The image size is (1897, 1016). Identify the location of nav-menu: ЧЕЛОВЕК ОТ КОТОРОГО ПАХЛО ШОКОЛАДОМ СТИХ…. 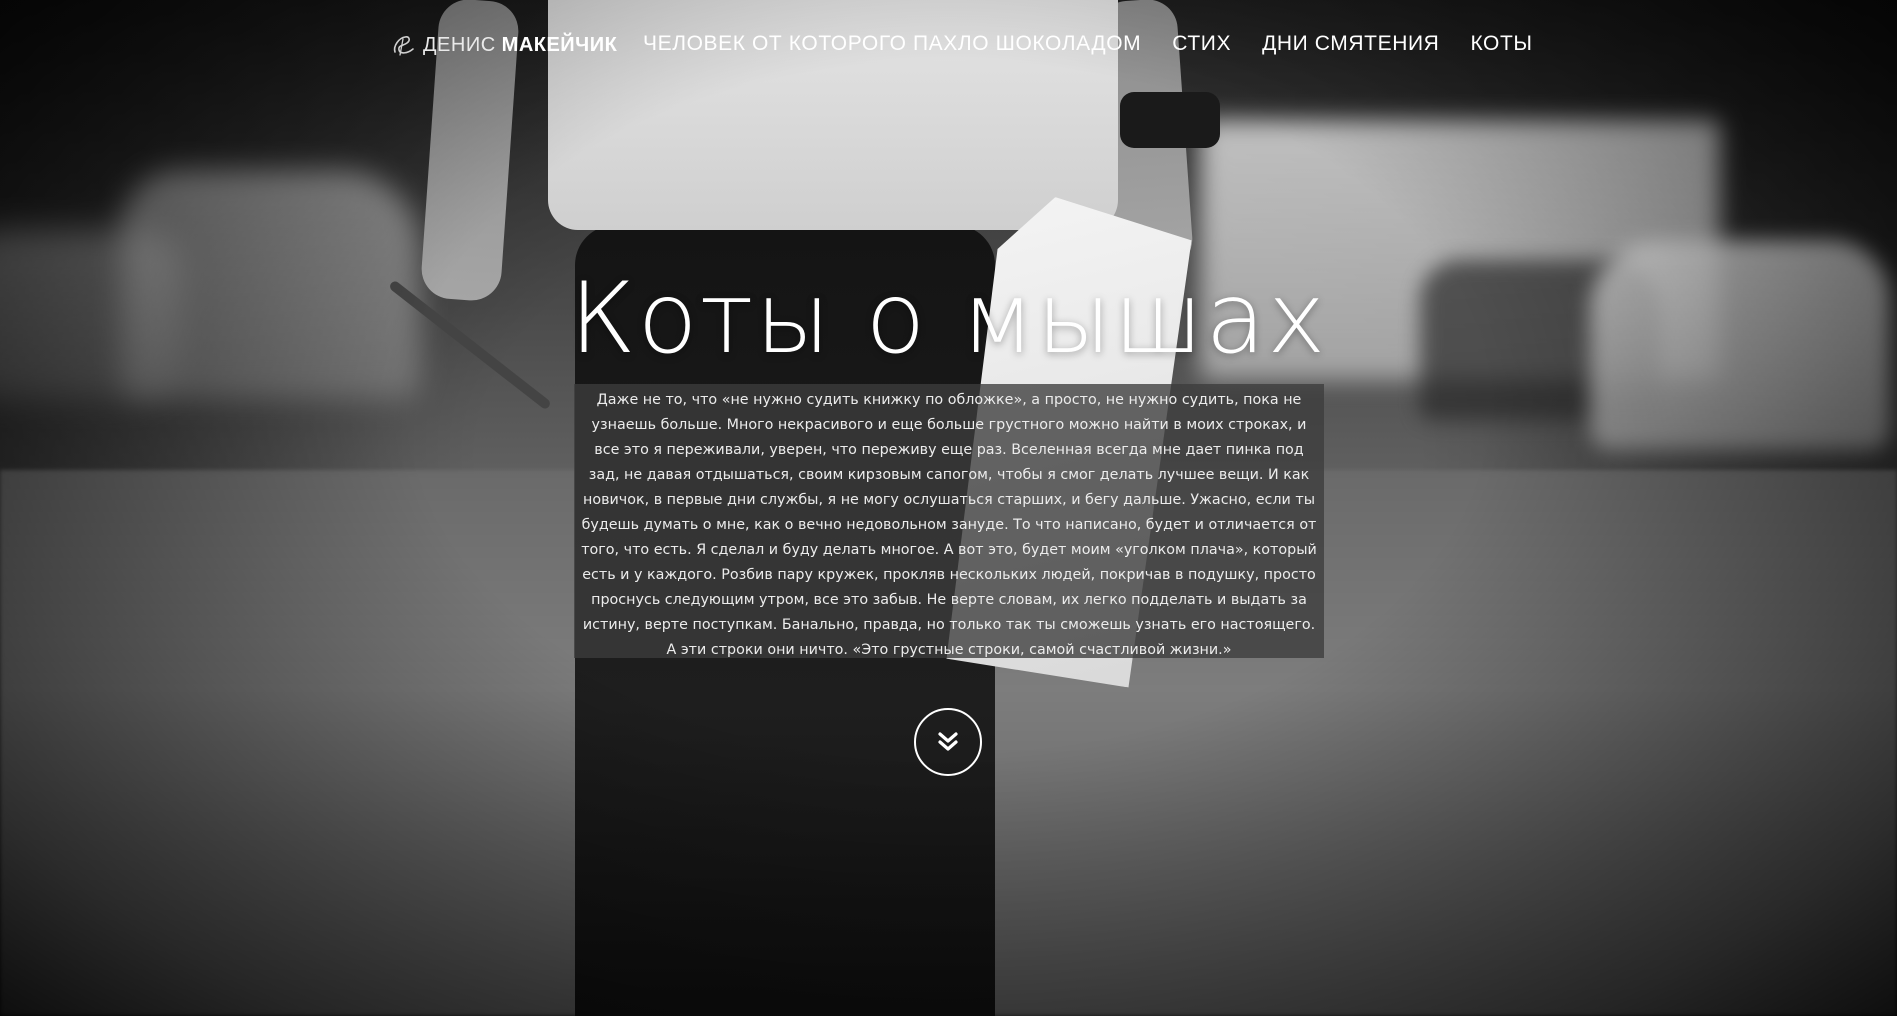
(1088, 44).